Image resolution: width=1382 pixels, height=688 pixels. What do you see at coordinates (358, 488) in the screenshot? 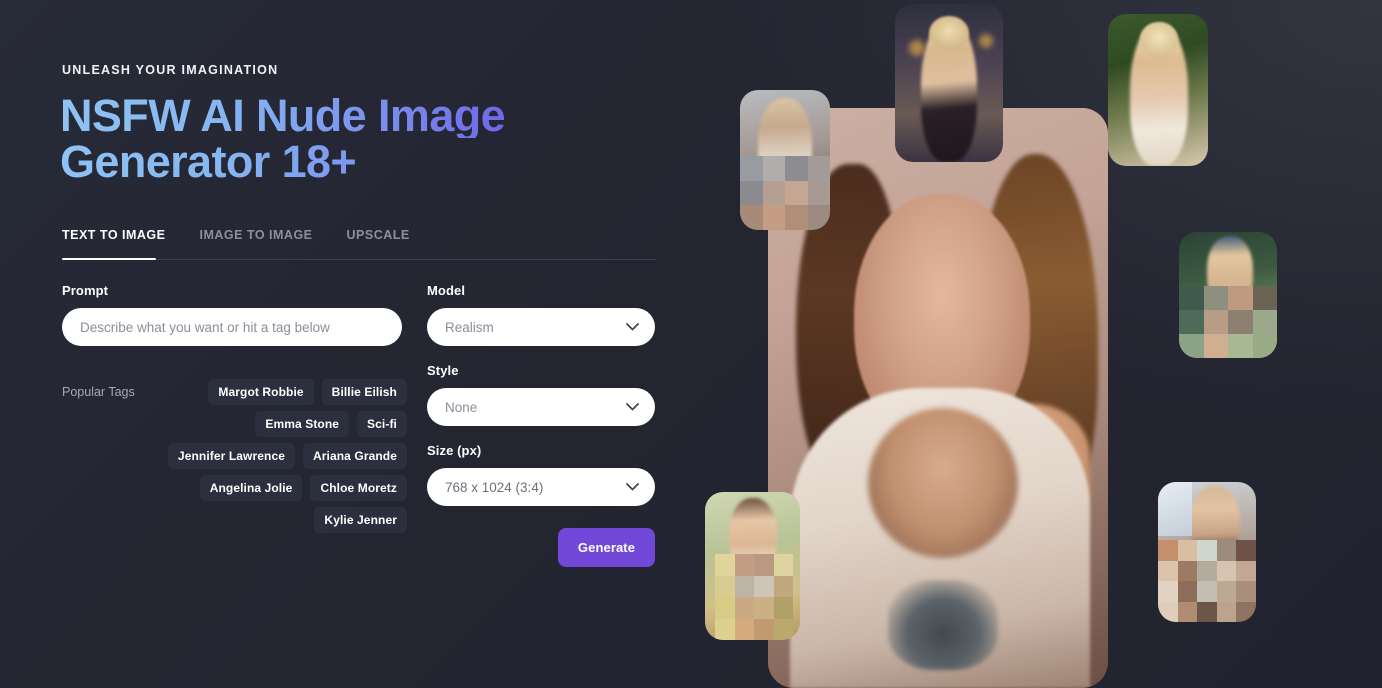
I see `tag-chip: Chloe Moretz` at bounding box center [358, 488].